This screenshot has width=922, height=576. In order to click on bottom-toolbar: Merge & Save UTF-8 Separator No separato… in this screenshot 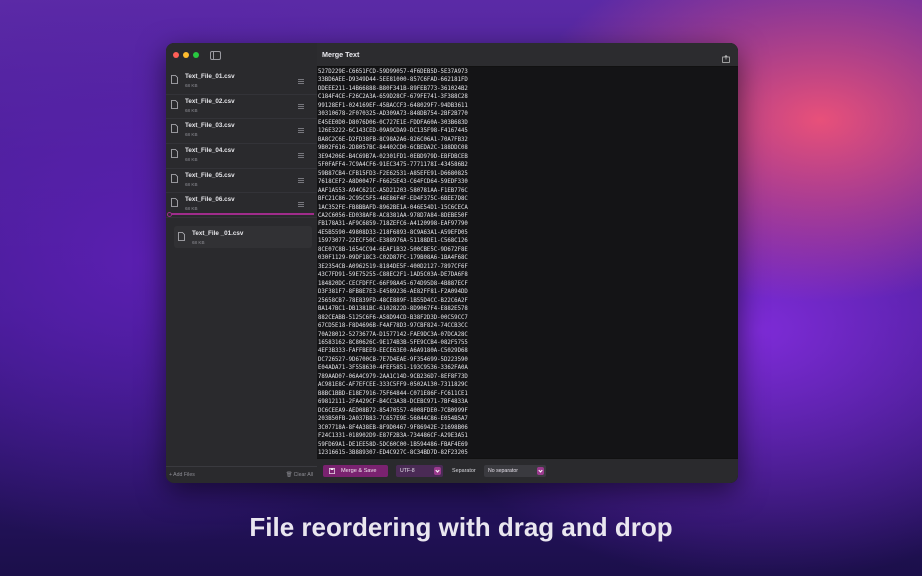, I will do `click(527, 470)`.